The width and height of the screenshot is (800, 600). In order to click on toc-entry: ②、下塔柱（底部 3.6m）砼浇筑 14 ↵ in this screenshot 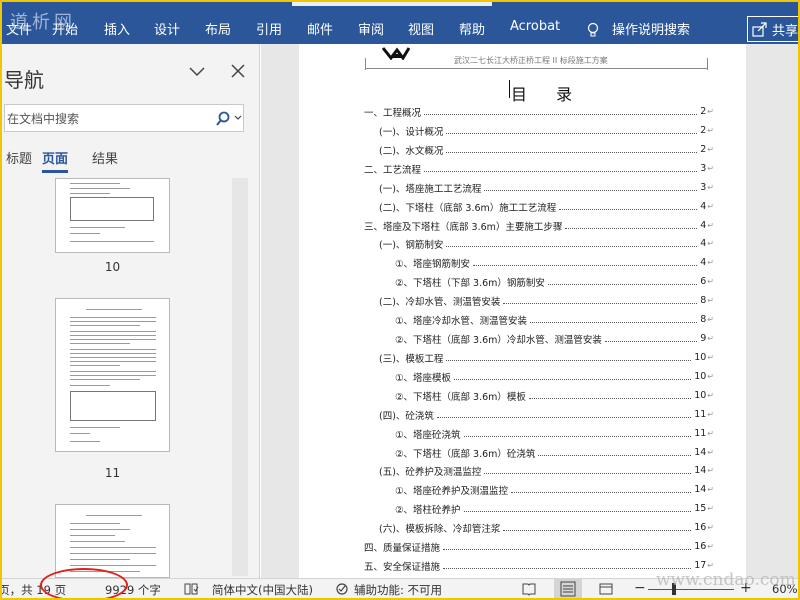, I will do `click(554, 452)`.